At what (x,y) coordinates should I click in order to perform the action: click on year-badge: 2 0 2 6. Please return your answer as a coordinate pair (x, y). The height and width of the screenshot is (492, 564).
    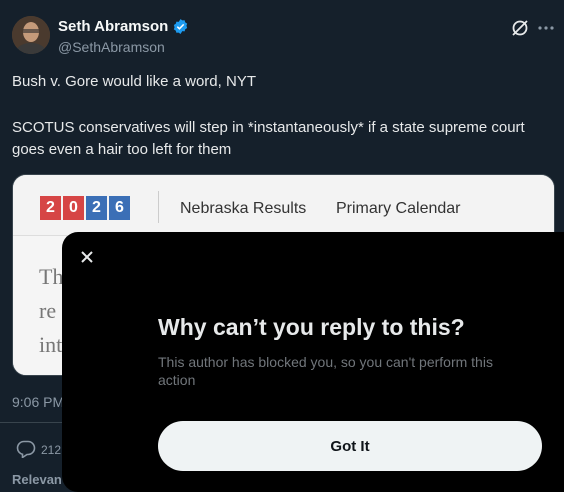
    Looking at the image, I should click on (85, 208).